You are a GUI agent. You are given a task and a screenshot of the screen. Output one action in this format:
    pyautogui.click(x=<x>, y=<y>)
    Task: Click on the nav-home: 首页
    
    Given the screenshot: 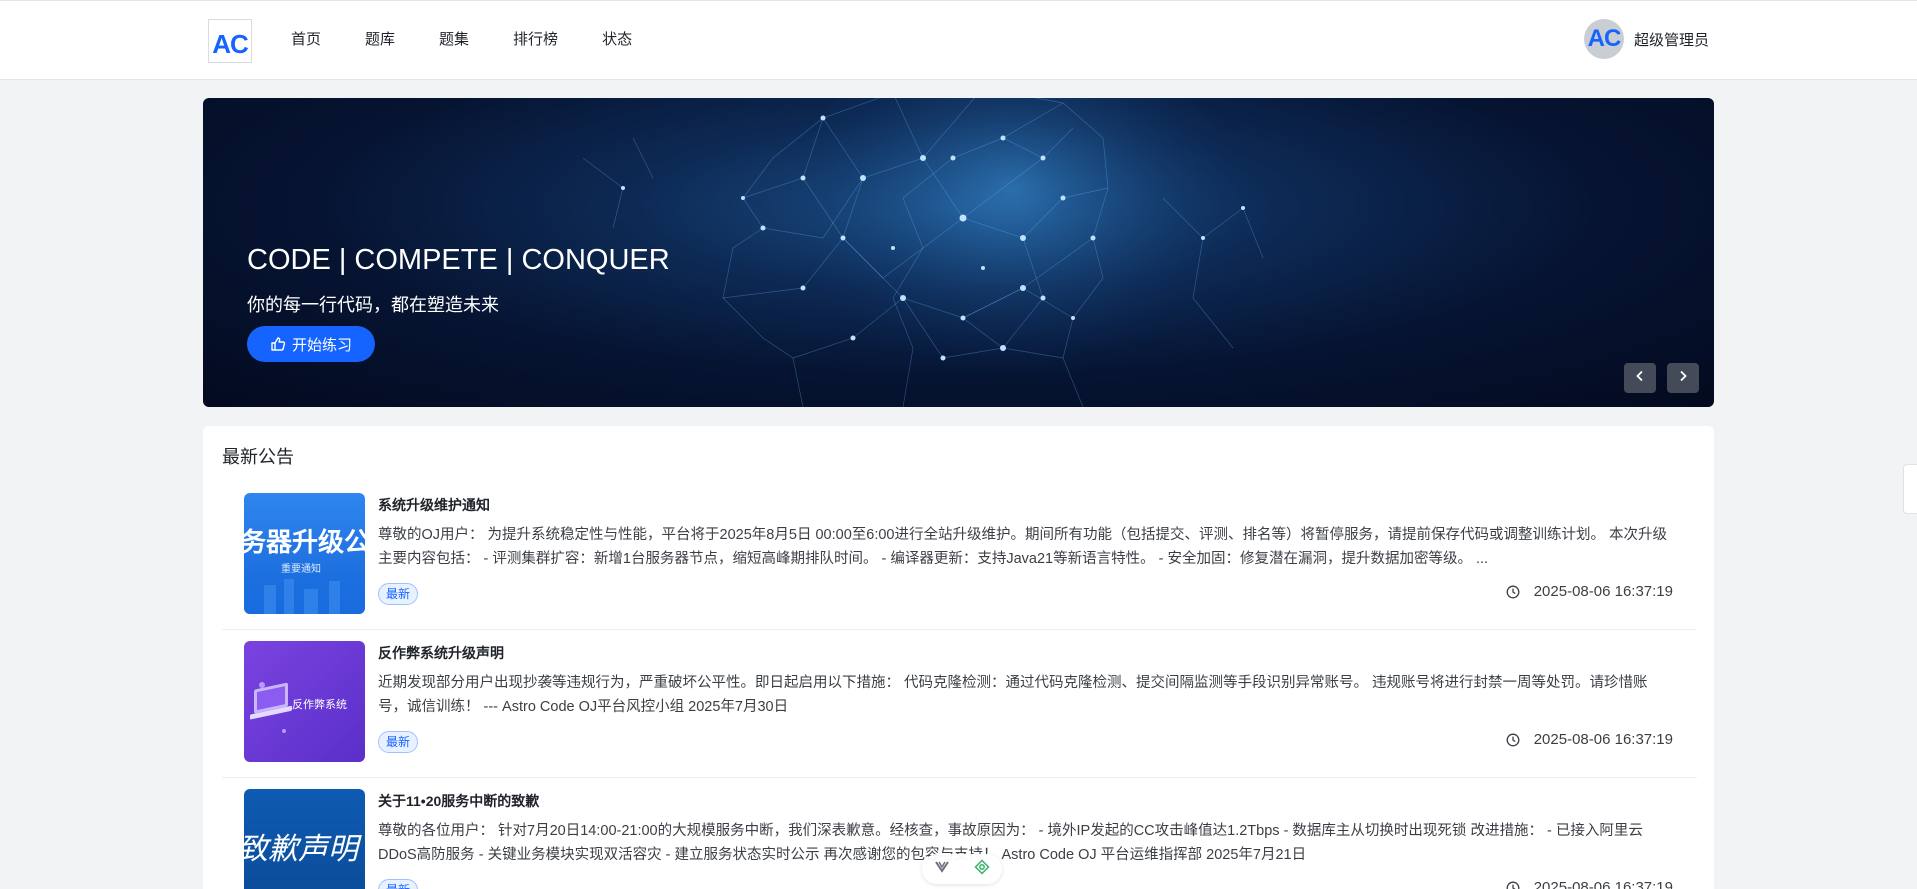 What is the action you would take?
    pyautogui.click(x=306, y=40)
    